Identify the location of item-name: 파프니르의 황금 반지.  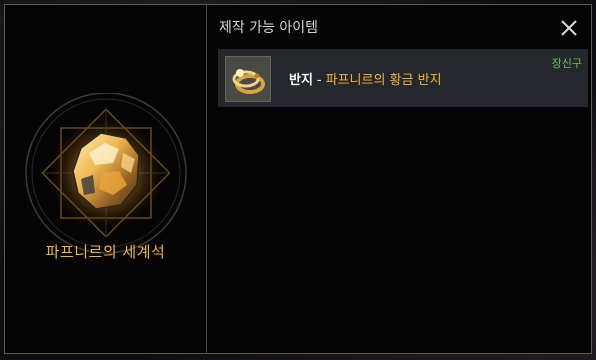
(383, 80).